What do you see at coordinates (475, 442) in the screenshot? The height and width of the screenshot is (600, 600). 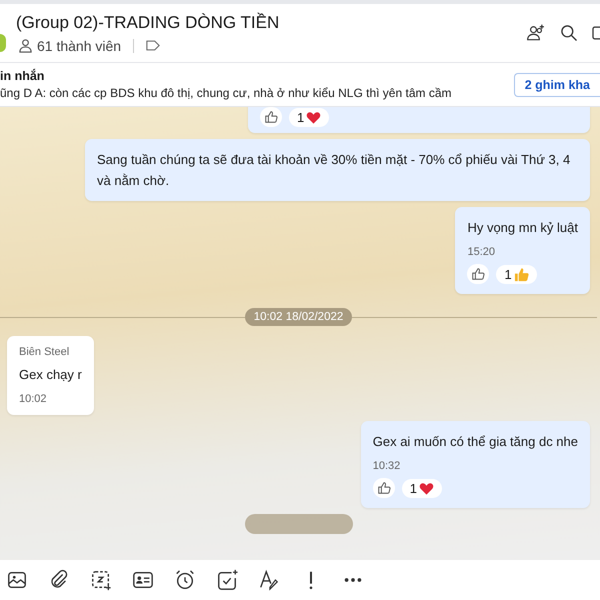 I see `message-text: Gex ai muốn có thể gia tăng dc nhe` at bounding box center [475, 442].